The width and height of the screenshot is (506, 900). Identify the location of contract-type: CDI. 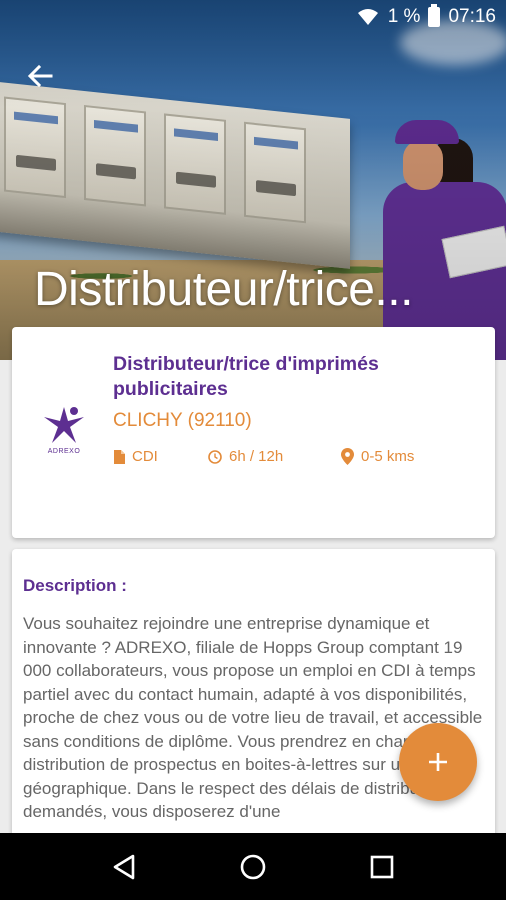
(136, 456).